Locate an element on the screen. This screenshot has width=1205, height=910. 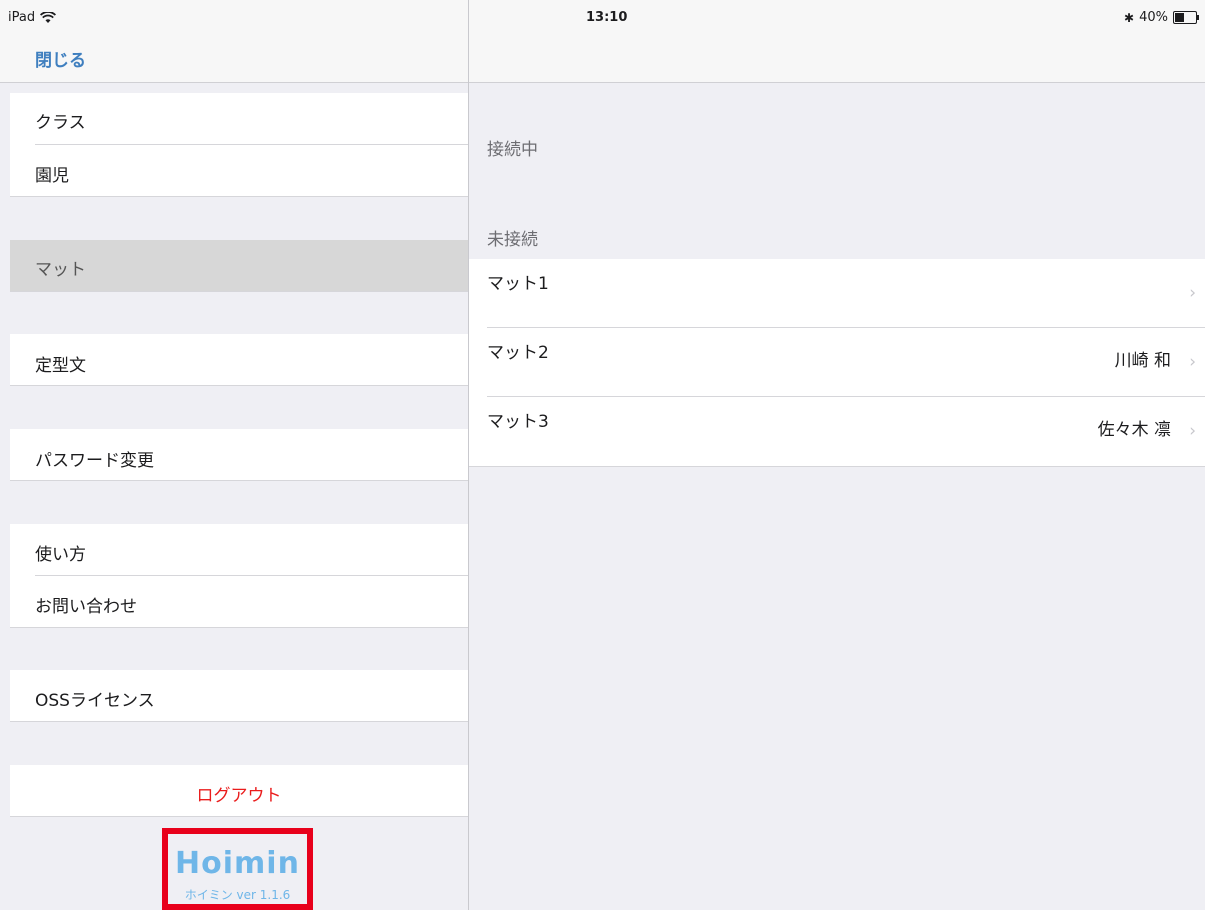
status-right: ✱ 40% is located at coordinates (1161, 17).